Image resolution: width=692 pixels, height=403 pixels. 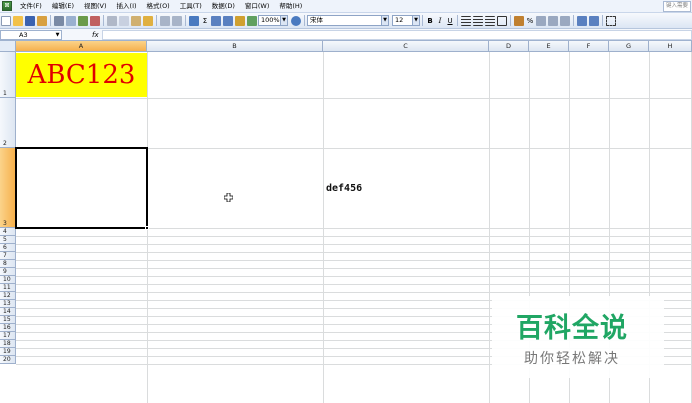 What do you see at coordinates (223, 6) in the screenshot?
I see `menu-data: 数据(D)` at bounding box center [223, 6].